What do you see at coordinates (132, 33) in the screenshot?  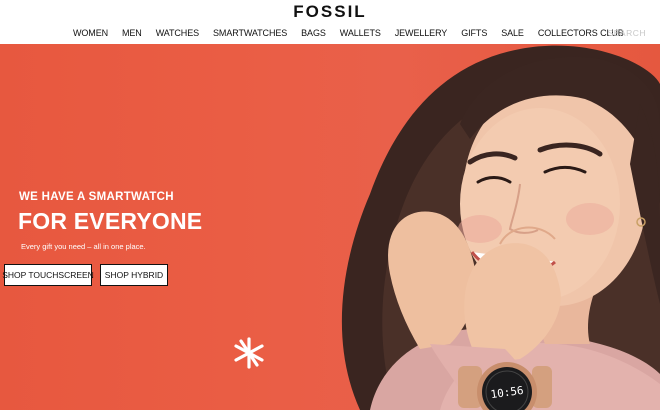 I see `nav-men: MEN` at bounding box center [132, 33].